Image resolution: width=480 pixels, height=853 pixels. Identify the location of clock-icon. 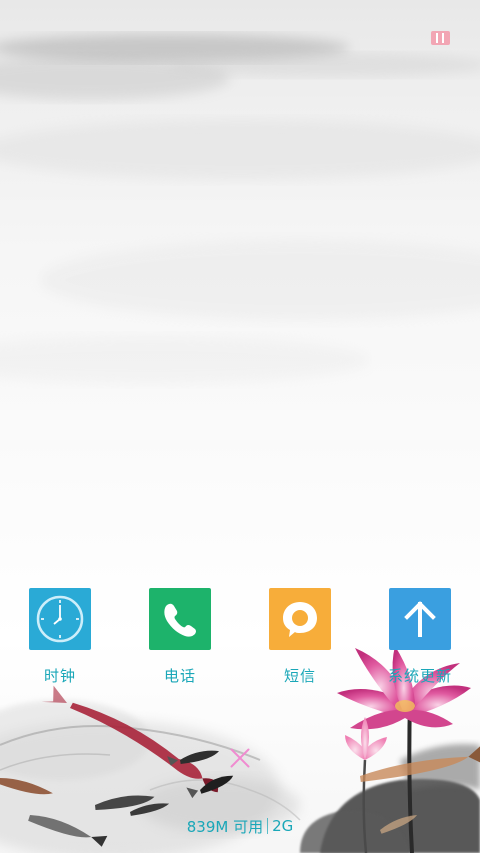
(60, 619).